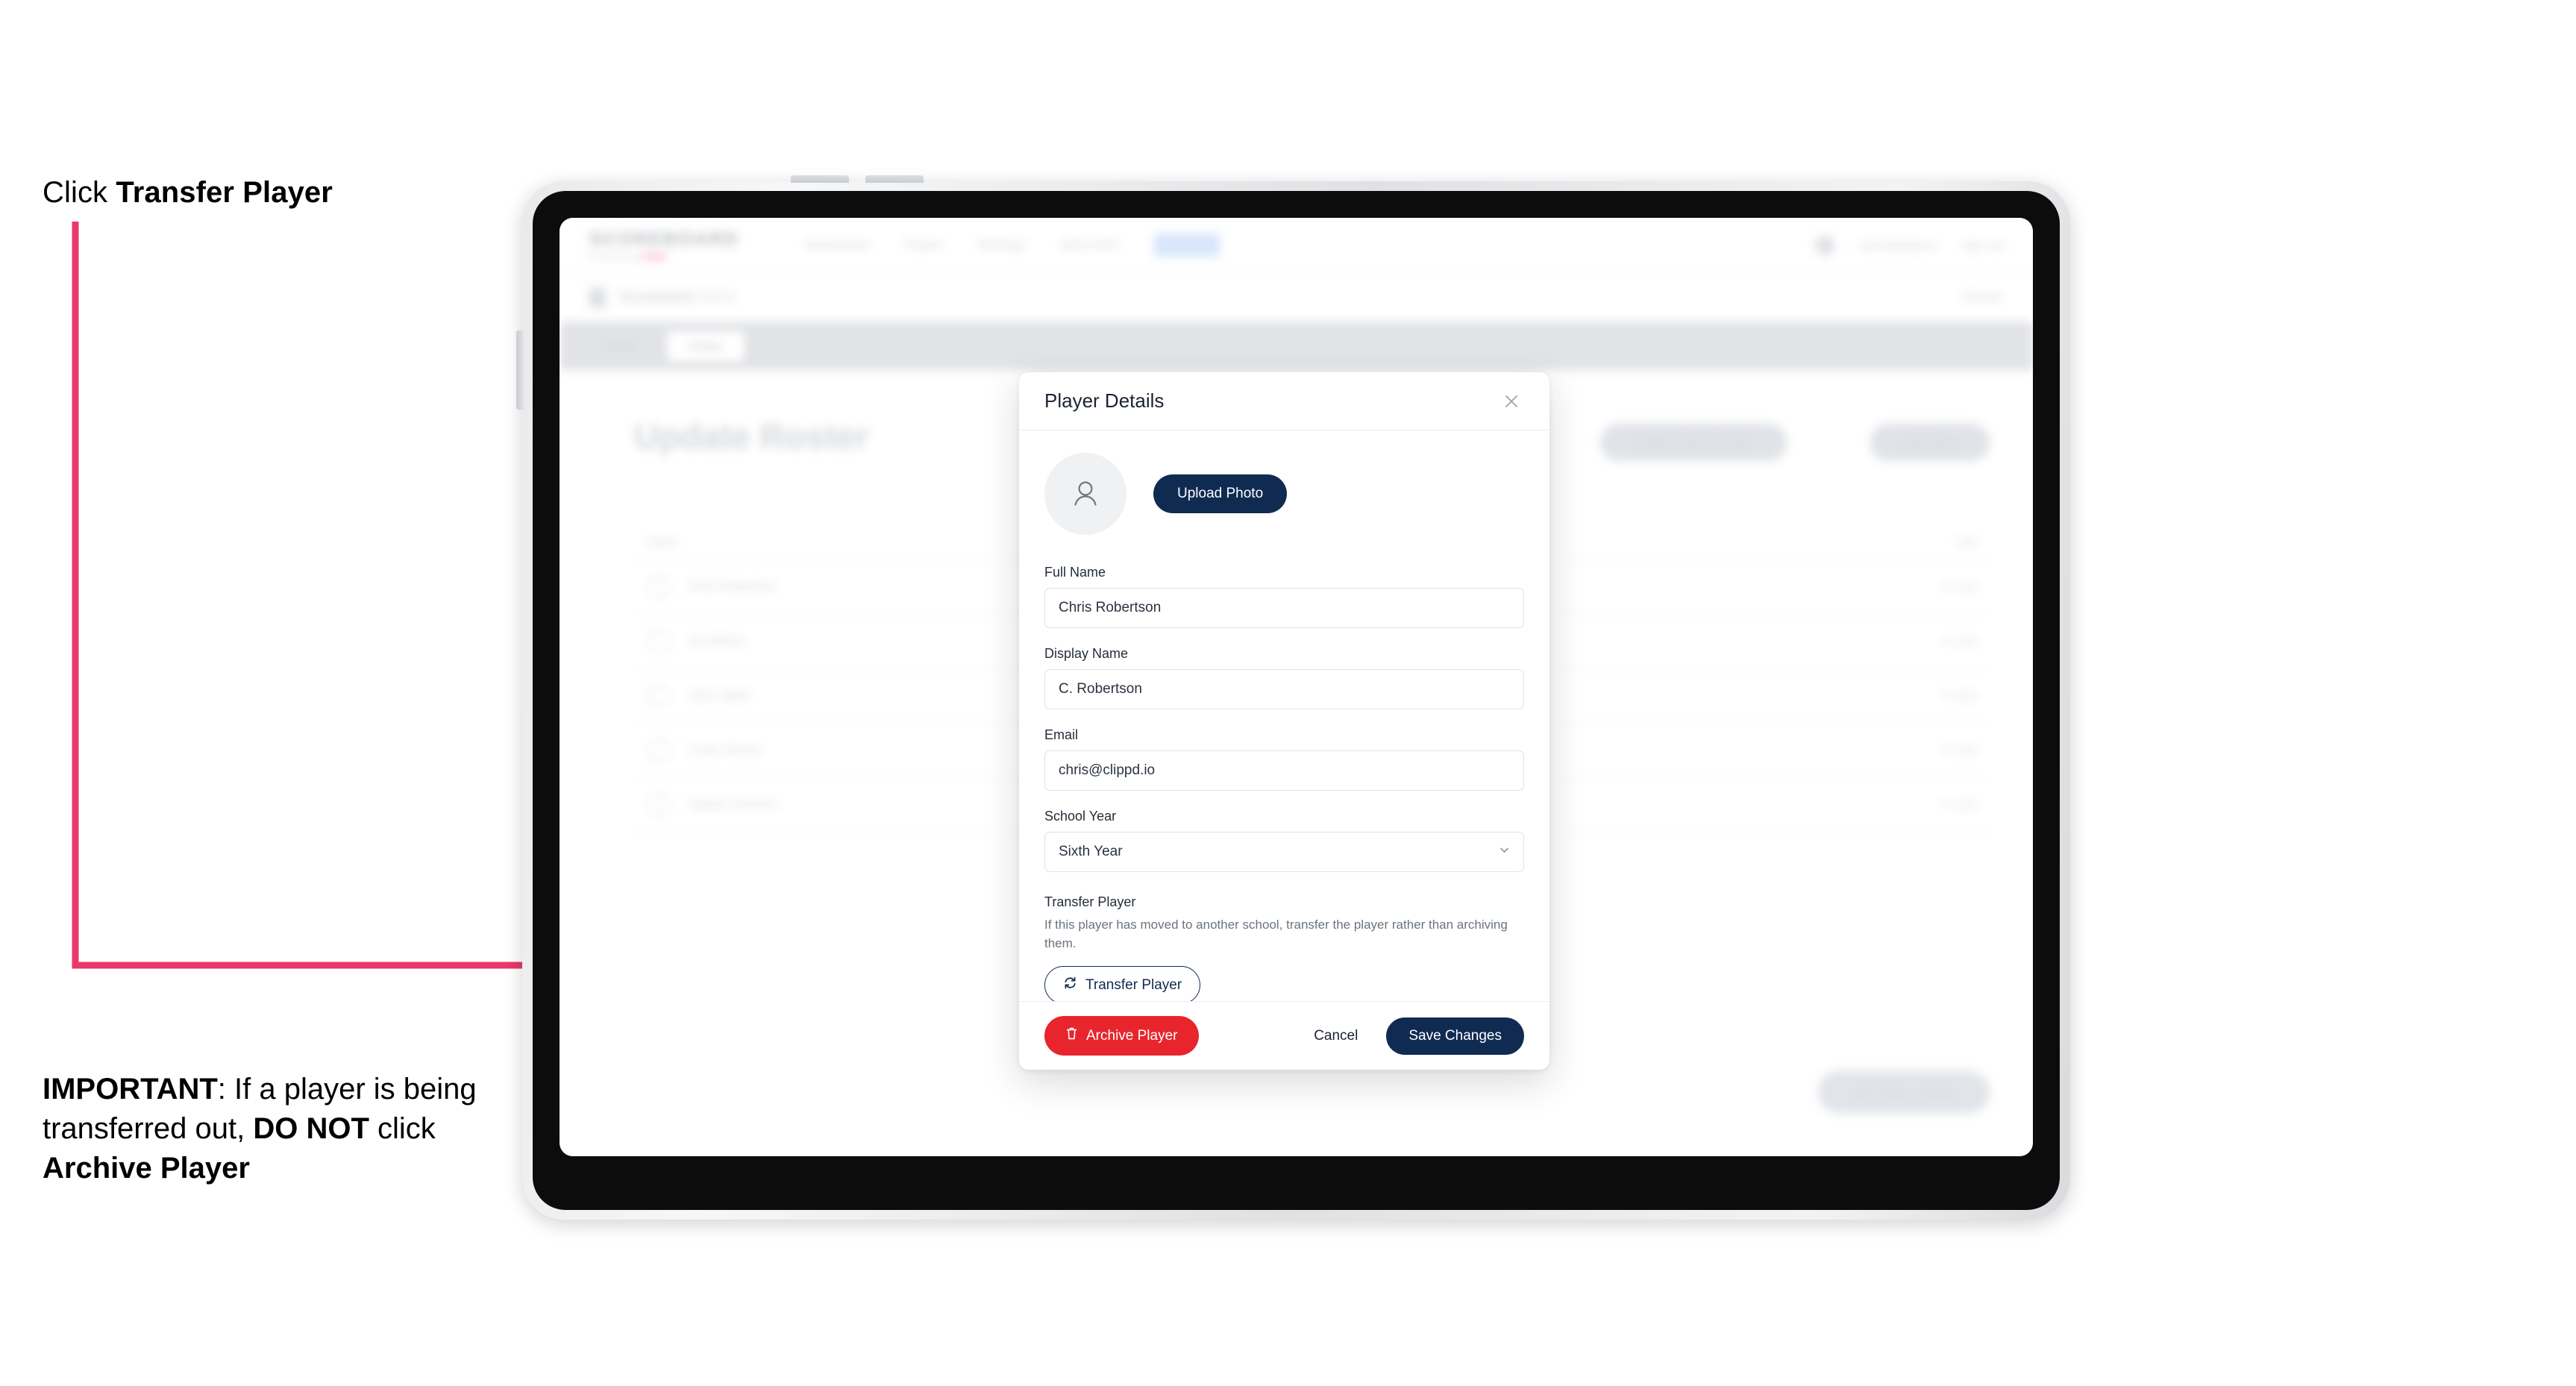  I want to click on archive-player-button-label: Archive Player, so click(1132, 1035).